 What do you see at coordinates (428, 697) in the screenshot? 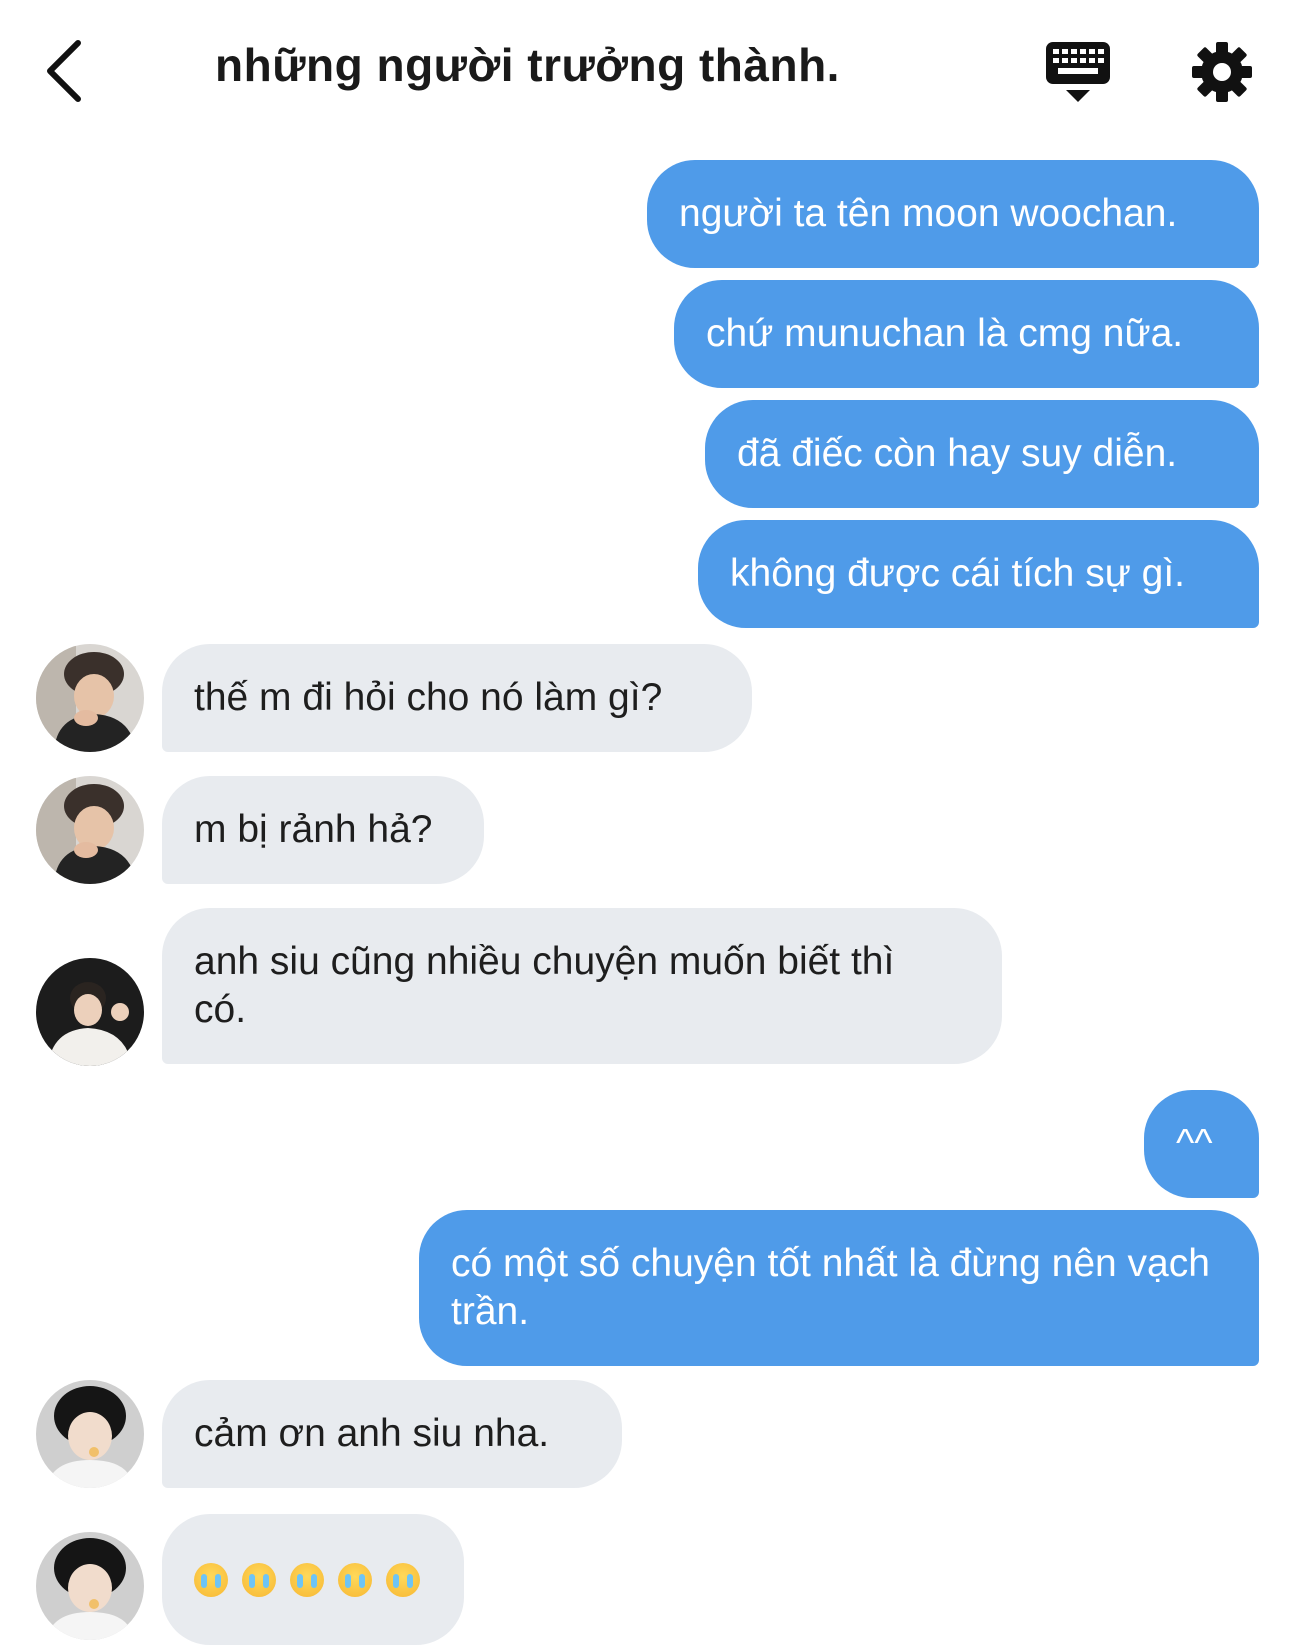
I see `message-text: thế m đi hỏi cho nó làm gì?` at bounding box center [428, 697].